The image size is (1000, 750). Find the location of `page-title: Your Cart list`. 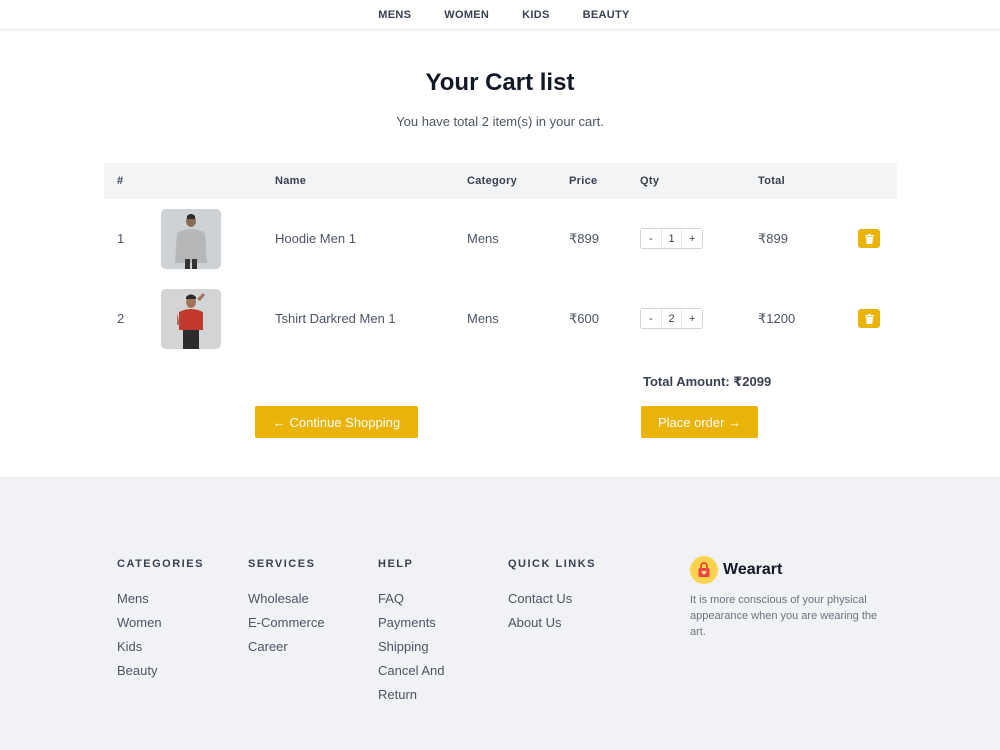

page-title: Your Cart list is located at coordinates (500, 82).